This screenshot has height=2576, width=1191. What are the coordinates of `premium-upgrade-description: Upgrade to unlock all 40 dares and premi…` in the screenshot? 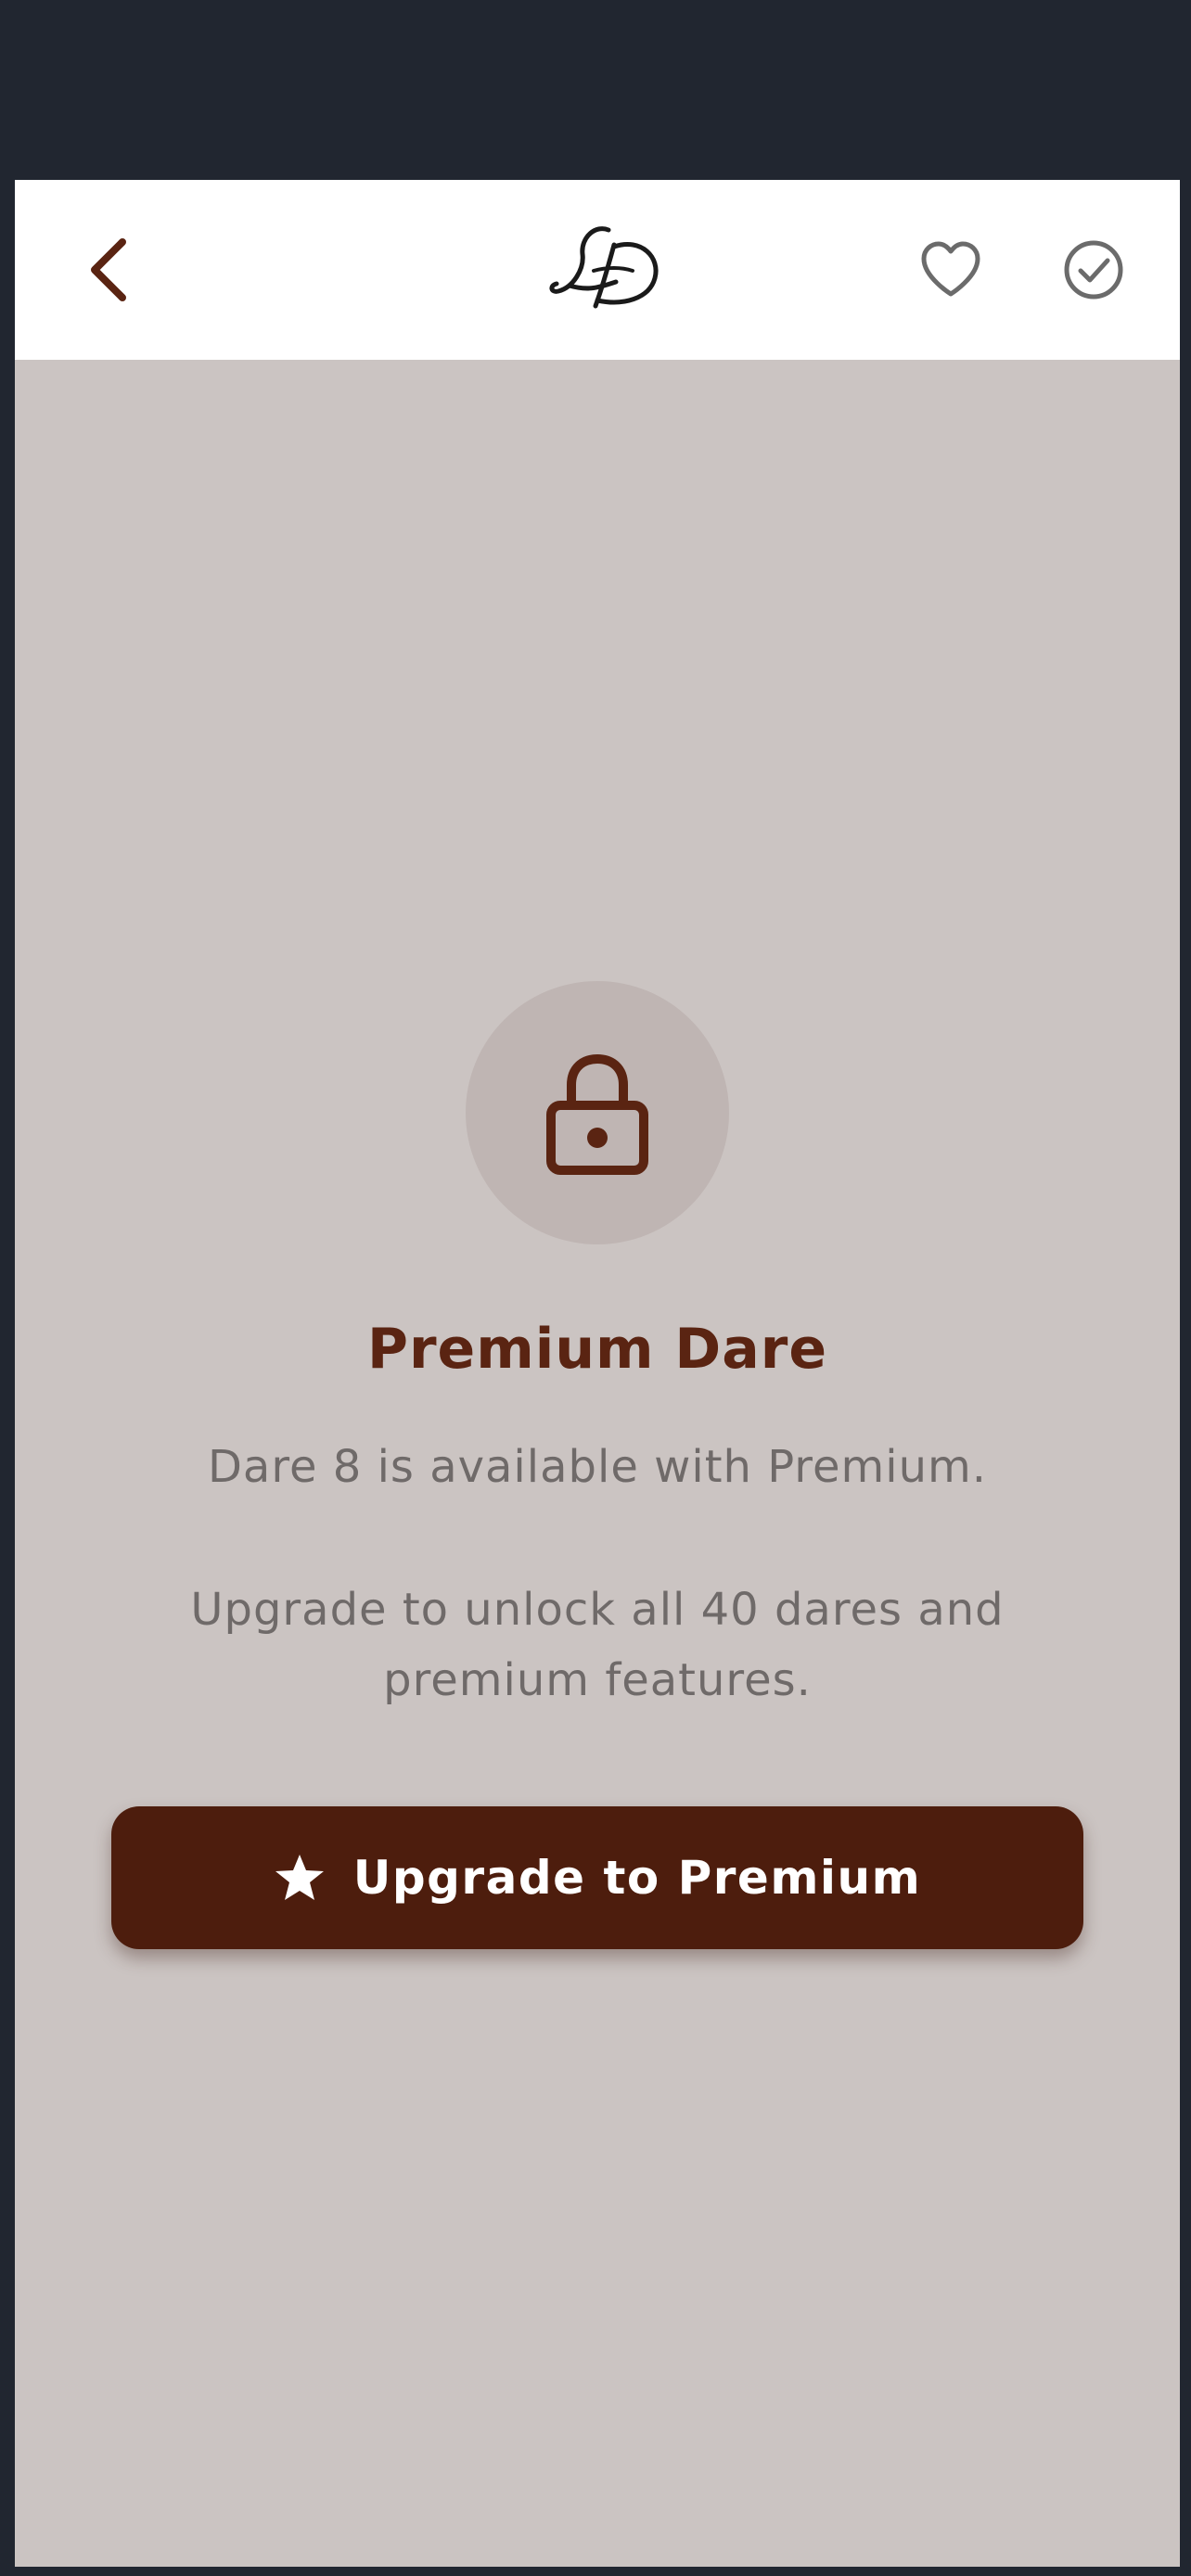 It's located at (597, 1645).